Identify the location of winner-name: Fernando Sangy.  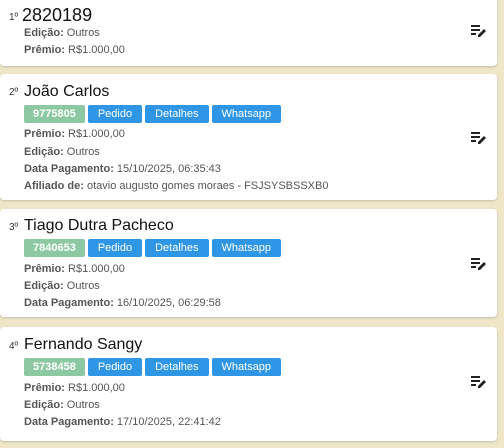
(83, 344).